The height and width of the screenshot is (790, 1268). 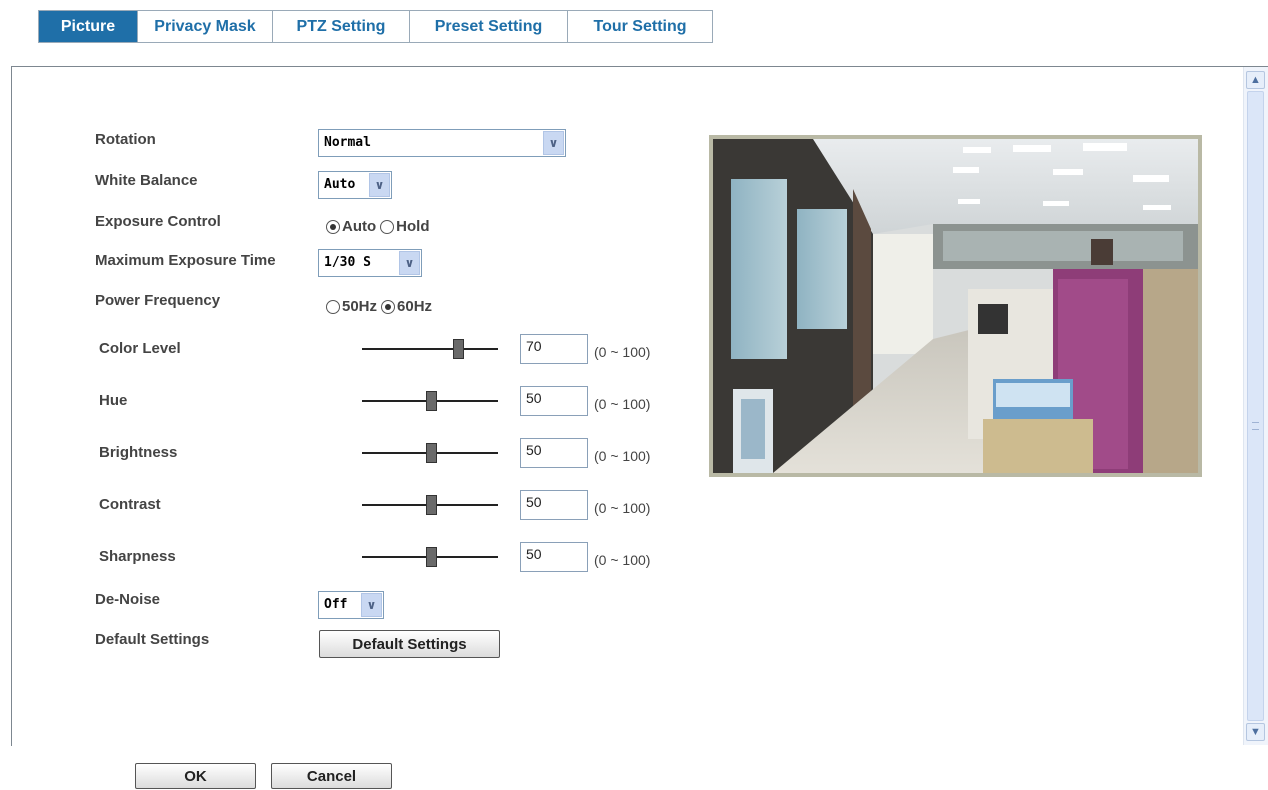 I want to click on max-exposure-time-select: 1/30 S ∨, so click(x=370, y=263).